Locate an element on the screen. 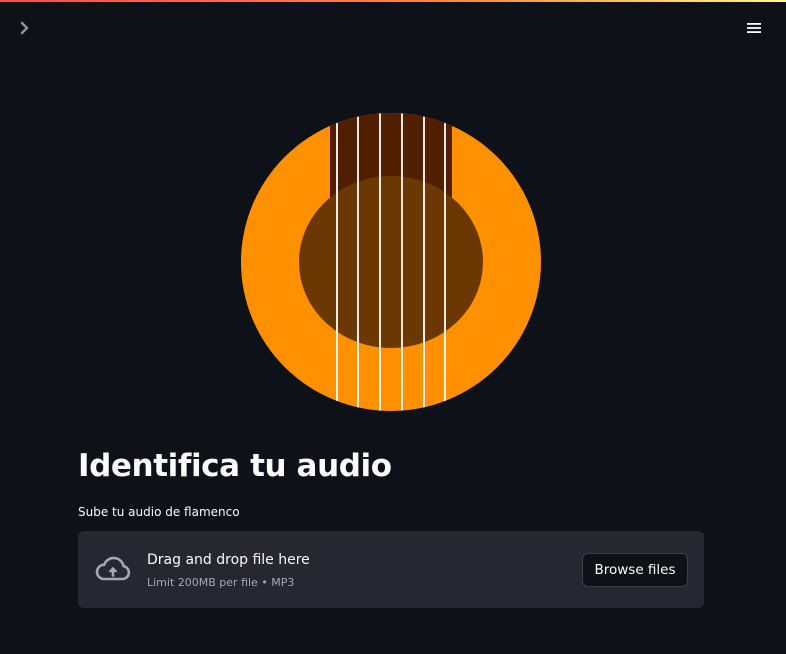 Image resolution: width=786 pixels, height=654 pixels. chevron-right-icon is located at coordinates (24, 28).